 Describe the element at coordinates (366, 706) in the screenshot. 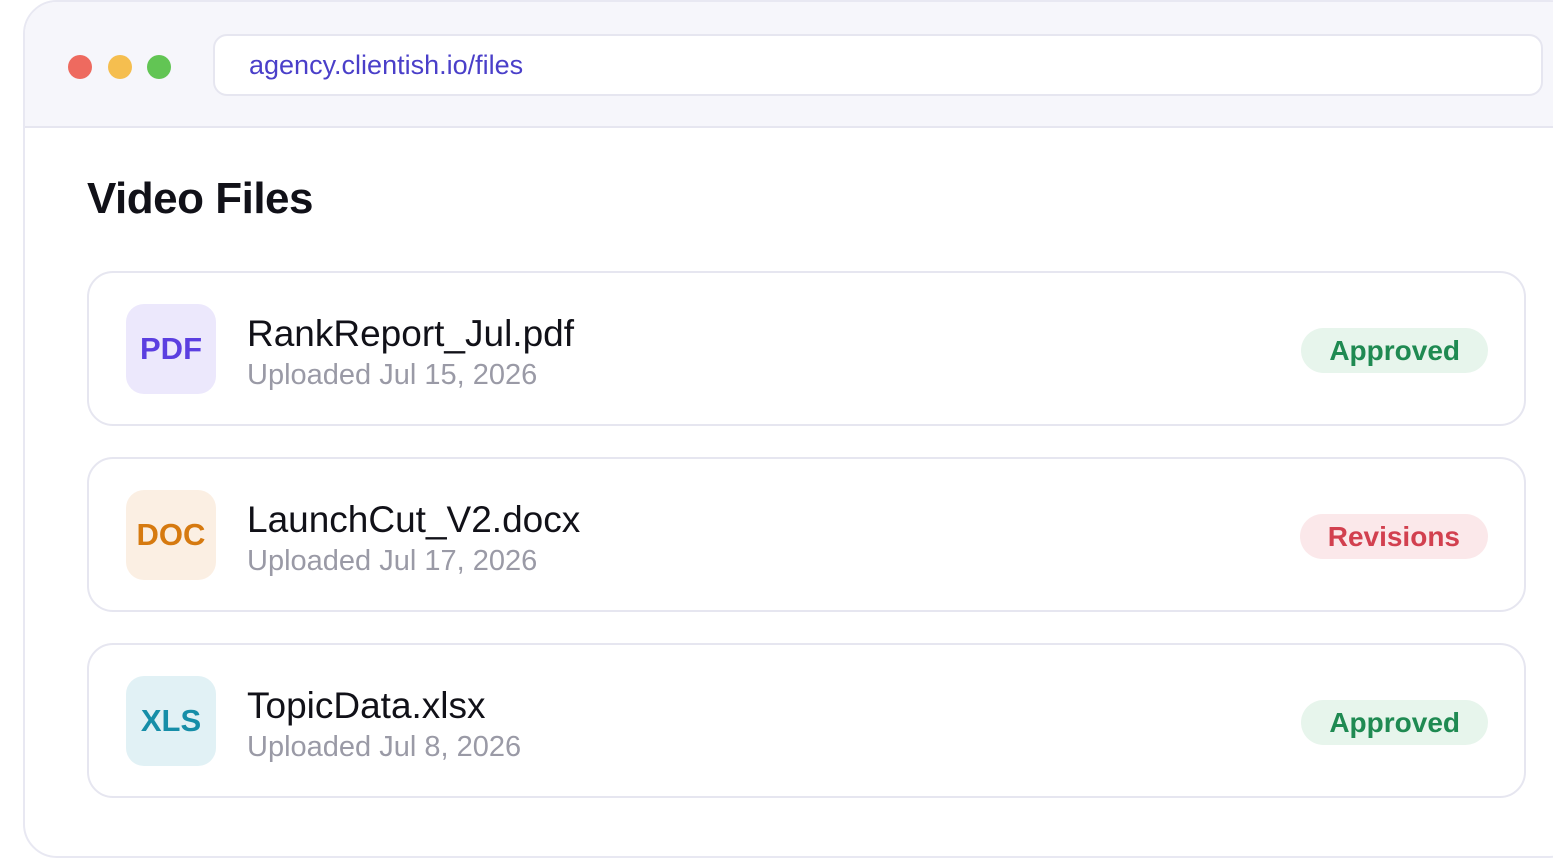

I see `file-name: TopicData.xlsx` at that location.